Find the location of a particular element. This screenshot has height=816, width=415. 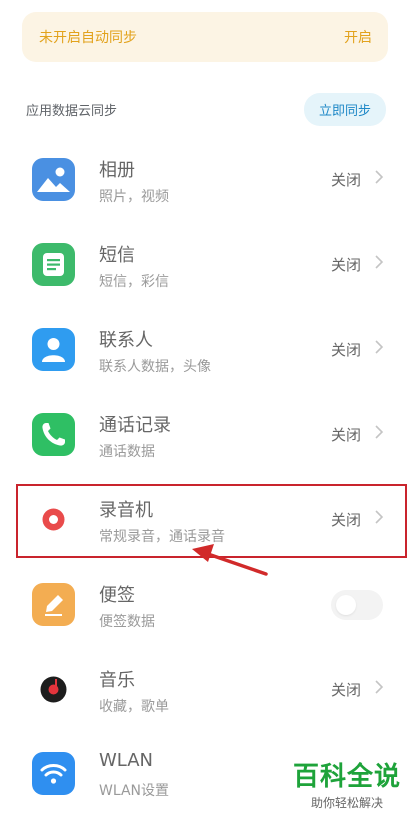

auto-sync-banner: 未开启自动同步 开启 is located at coordinates (205, 37).